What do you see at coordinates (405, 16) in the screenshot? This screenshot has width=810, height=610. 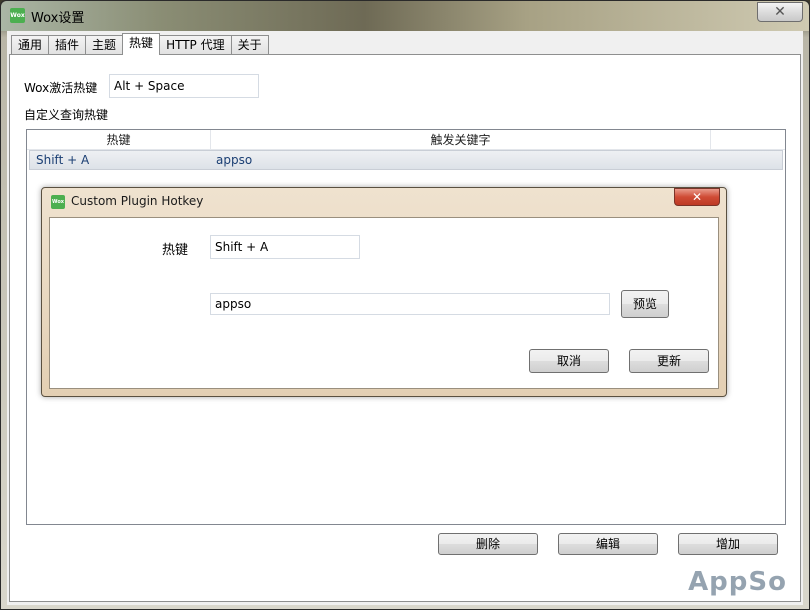 I see `title-bar: Wox Wox设置 ✕` at bounding box center [405, 16].